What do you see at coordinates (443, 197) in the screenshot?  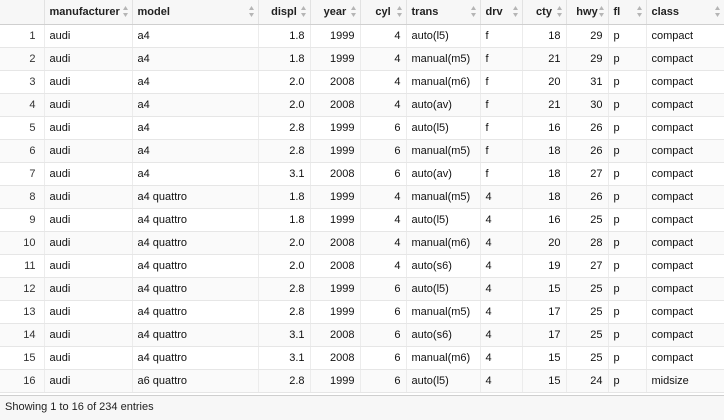 I see `cell-trans: manual(m5)` at bounding box center [443, 197].